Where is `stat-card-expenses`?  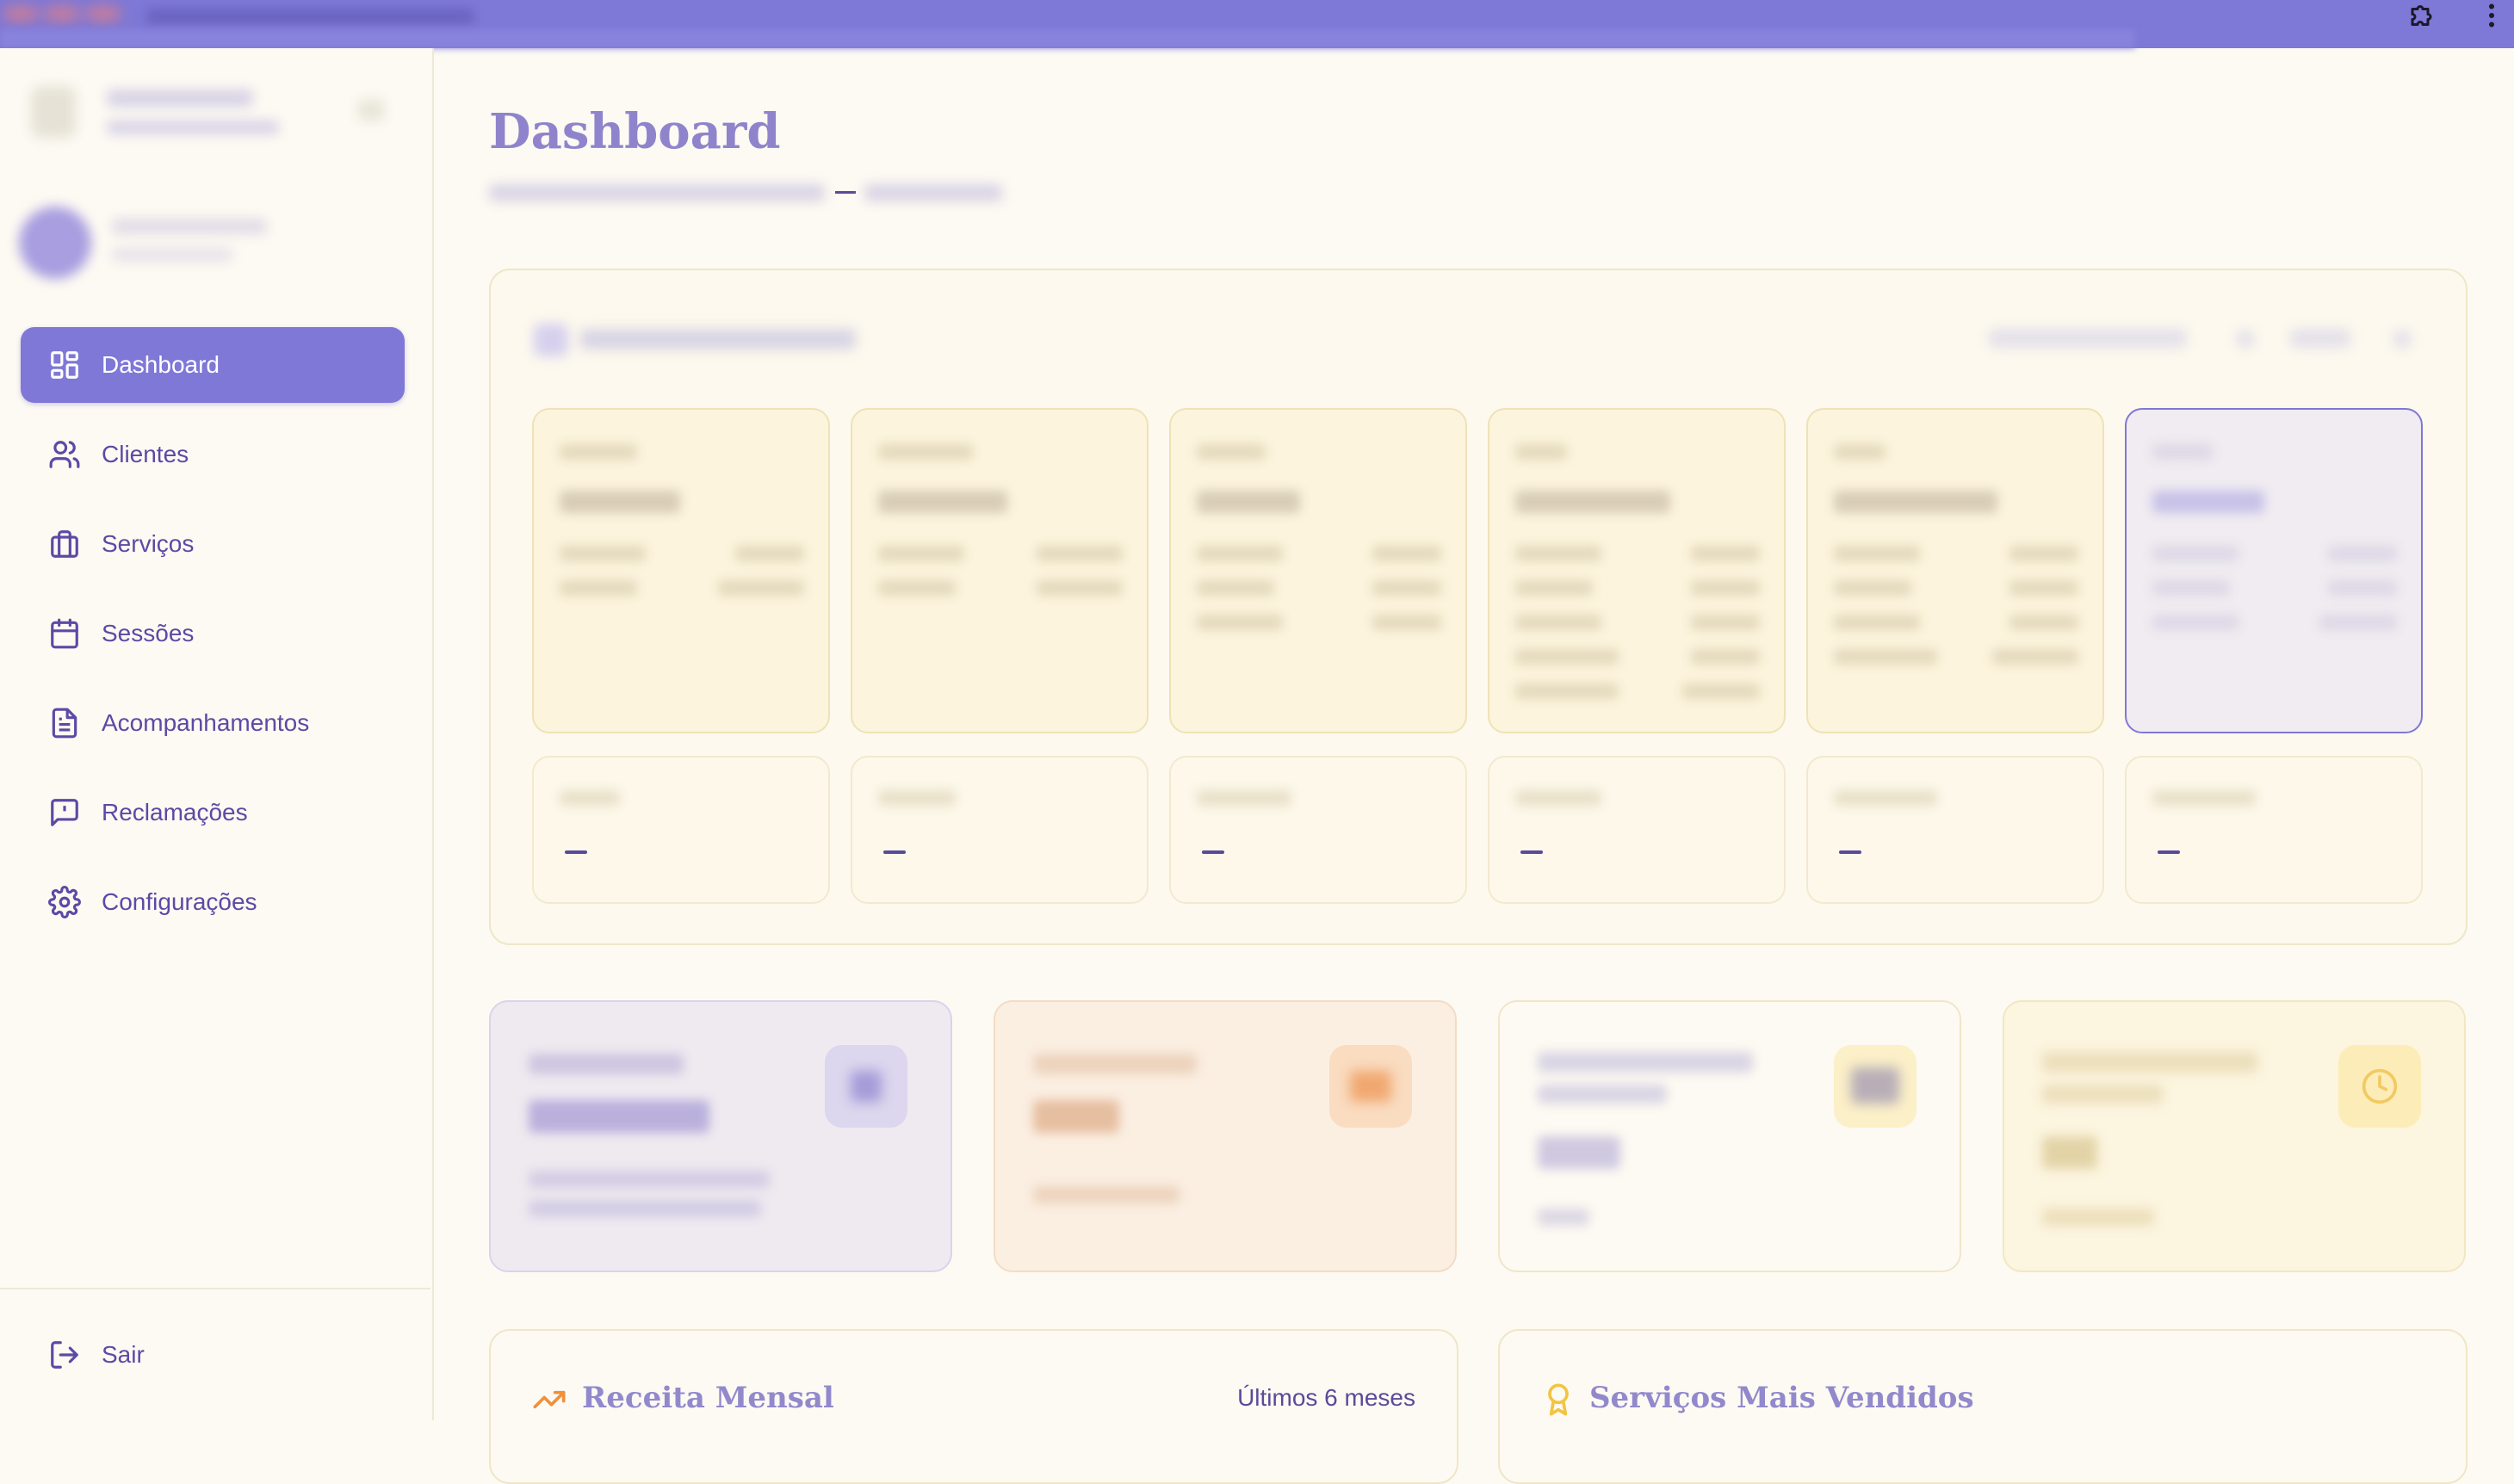
stat-card-expenses is located at coordinates (1225, 1136).